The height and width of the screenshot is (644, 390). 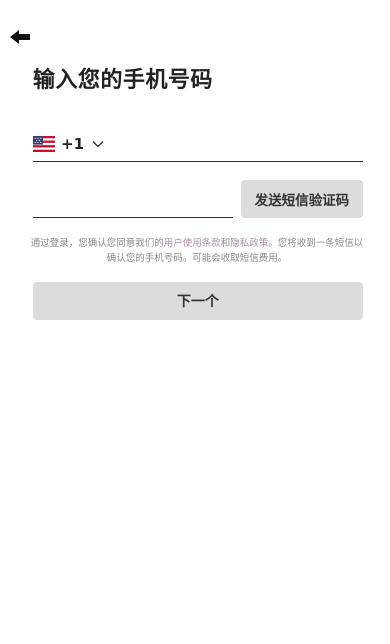 I want to click on next-button: 下一个, so click(x=198, y=301).